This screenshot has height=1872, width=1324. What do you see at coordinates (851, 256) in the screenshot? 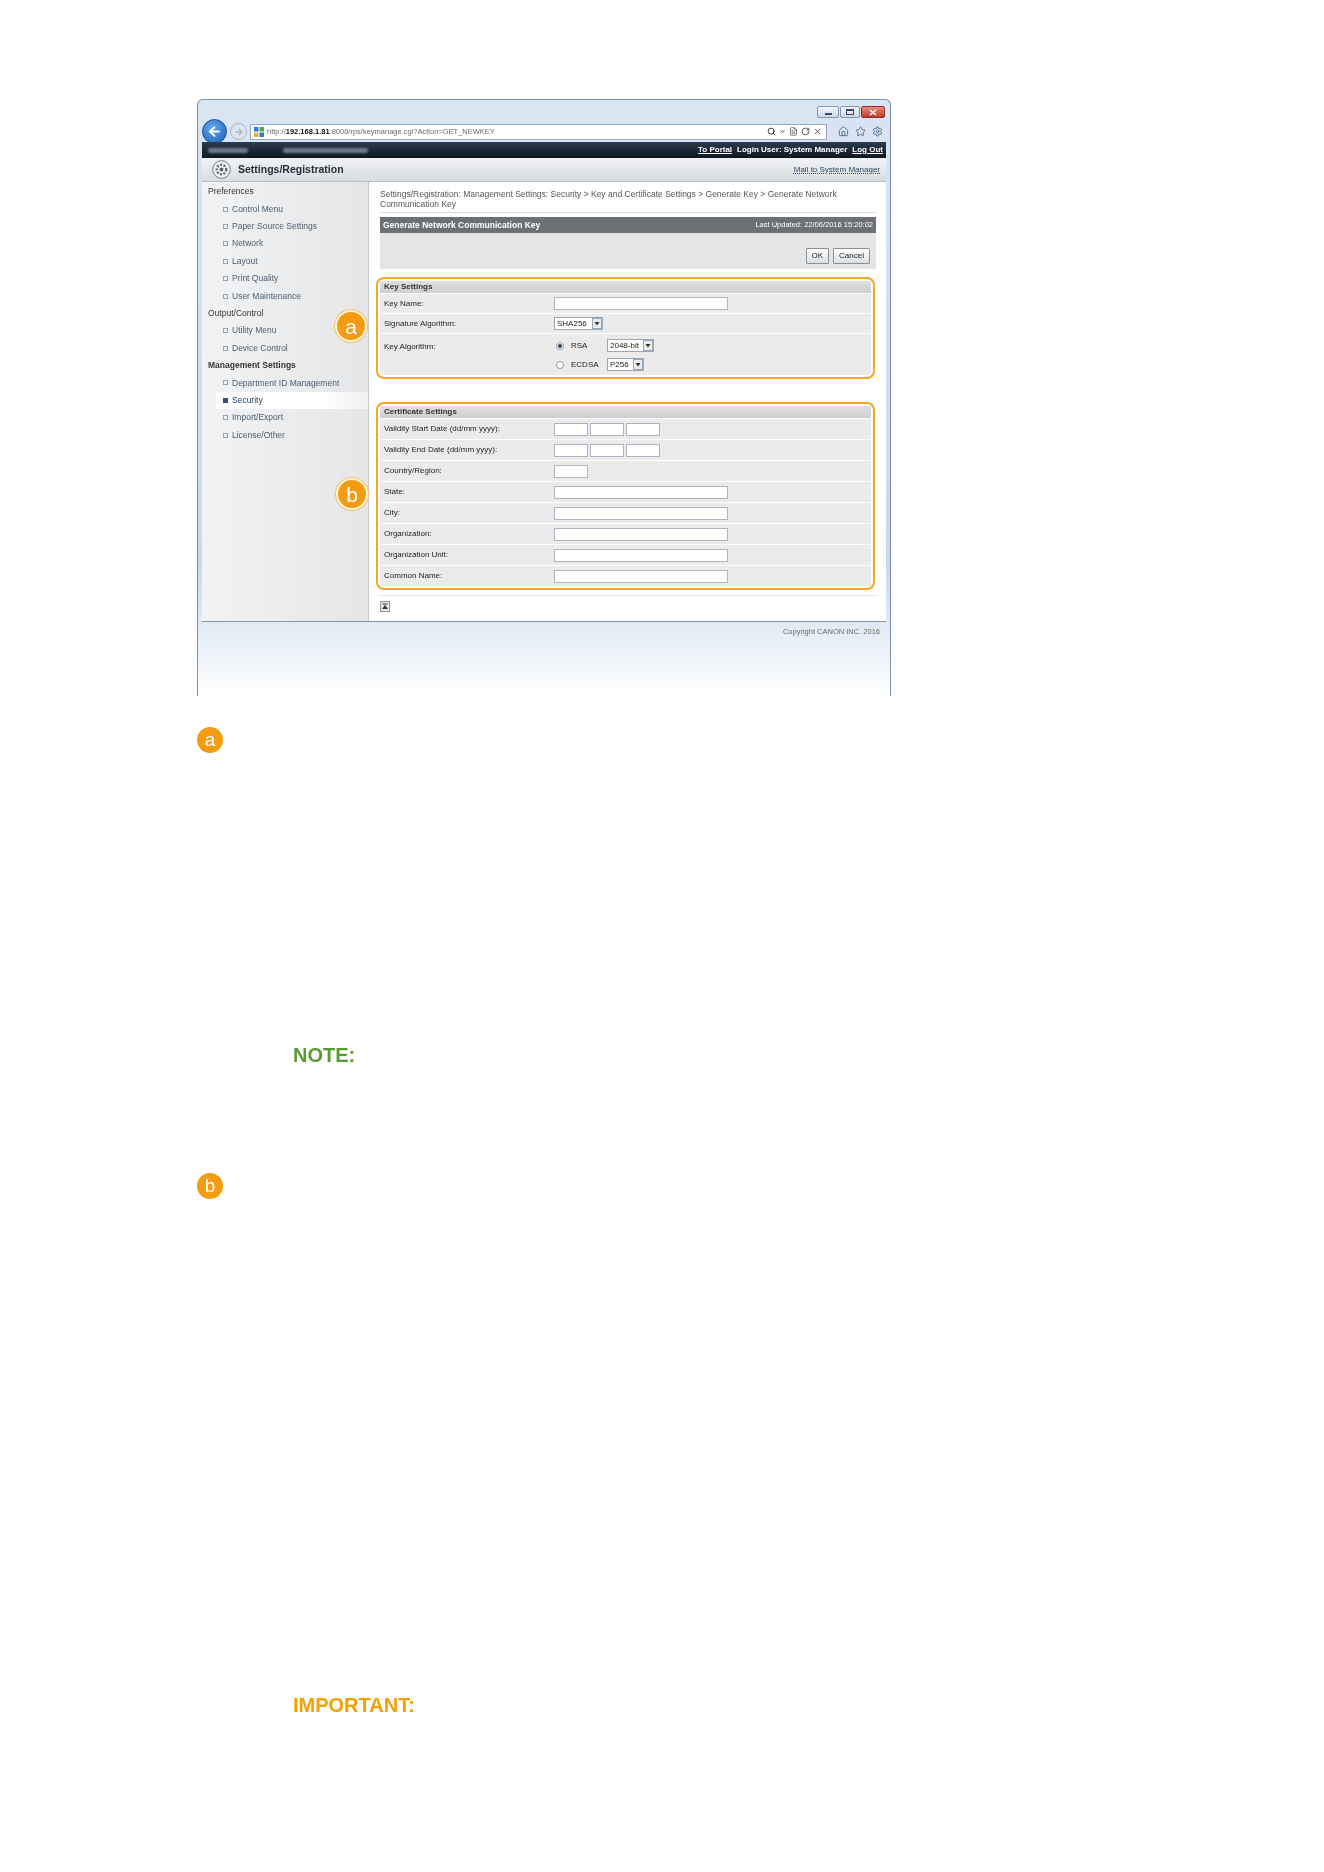
I see `form-button: Cancel` at bounding box center [851, 256].